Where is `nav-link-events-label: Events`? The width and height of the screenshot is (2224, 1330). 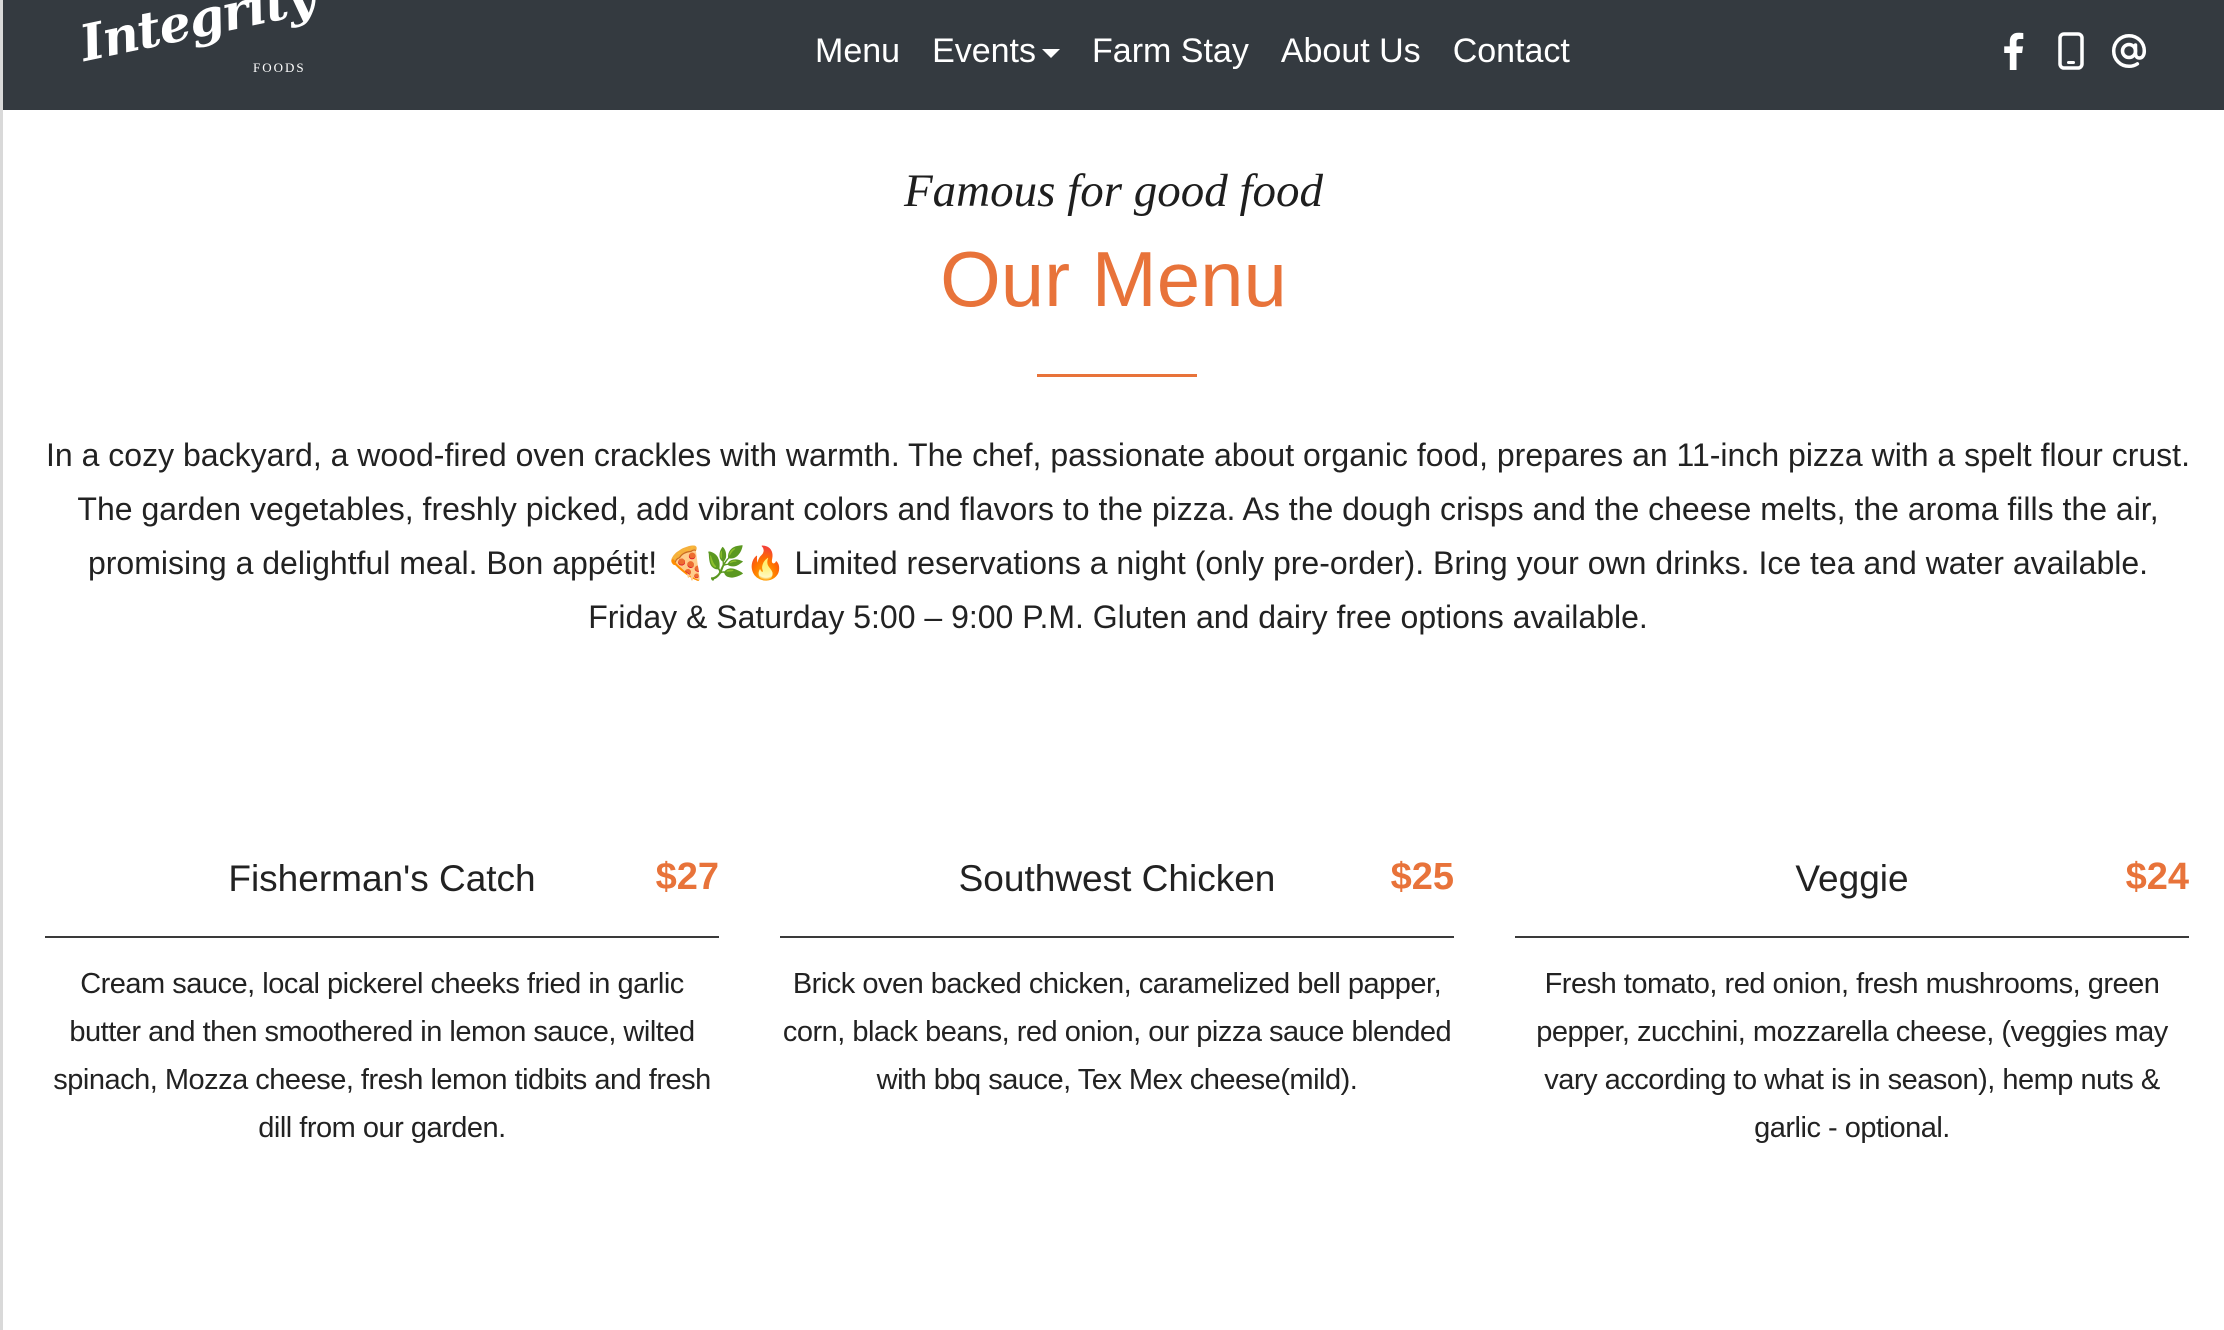
nav-link-events-label: Events is located at coordinates (984, 50).